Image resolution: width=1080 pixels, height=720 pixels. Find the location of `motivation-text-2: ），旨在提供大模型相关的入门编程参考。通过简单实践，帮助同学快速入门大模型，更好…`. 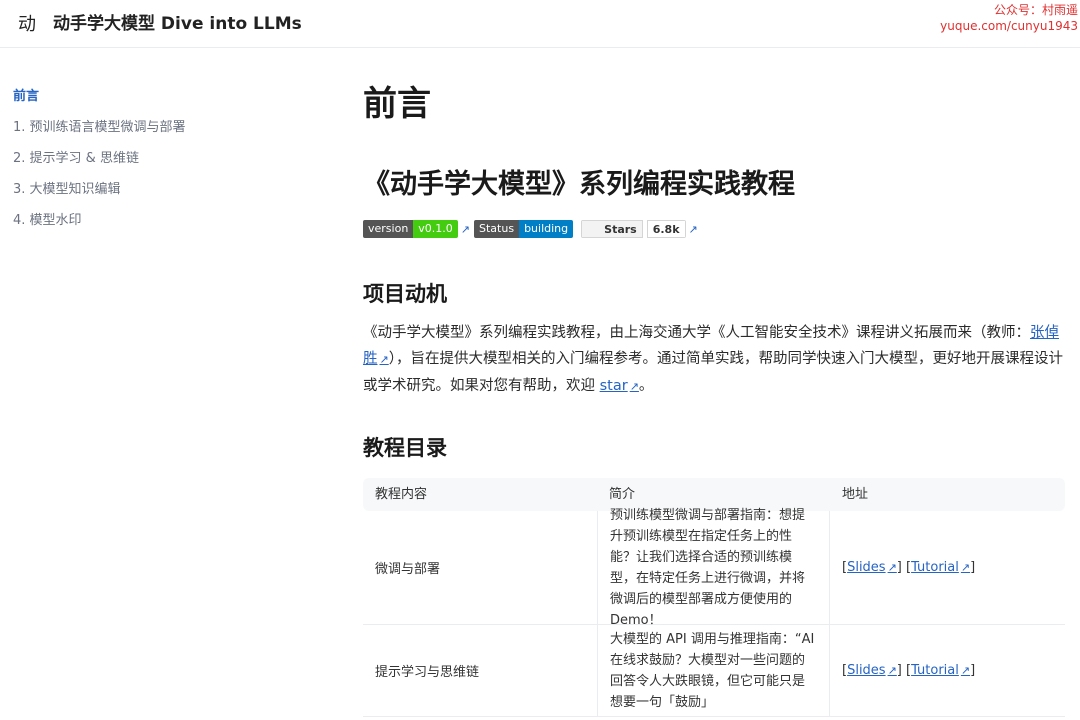

motivation-text-2: ），旨在提供大模型相关的入门编程参考。通过简单实践，帮助同学快速入门大模型，更好… is located at coordinates (713, 372).